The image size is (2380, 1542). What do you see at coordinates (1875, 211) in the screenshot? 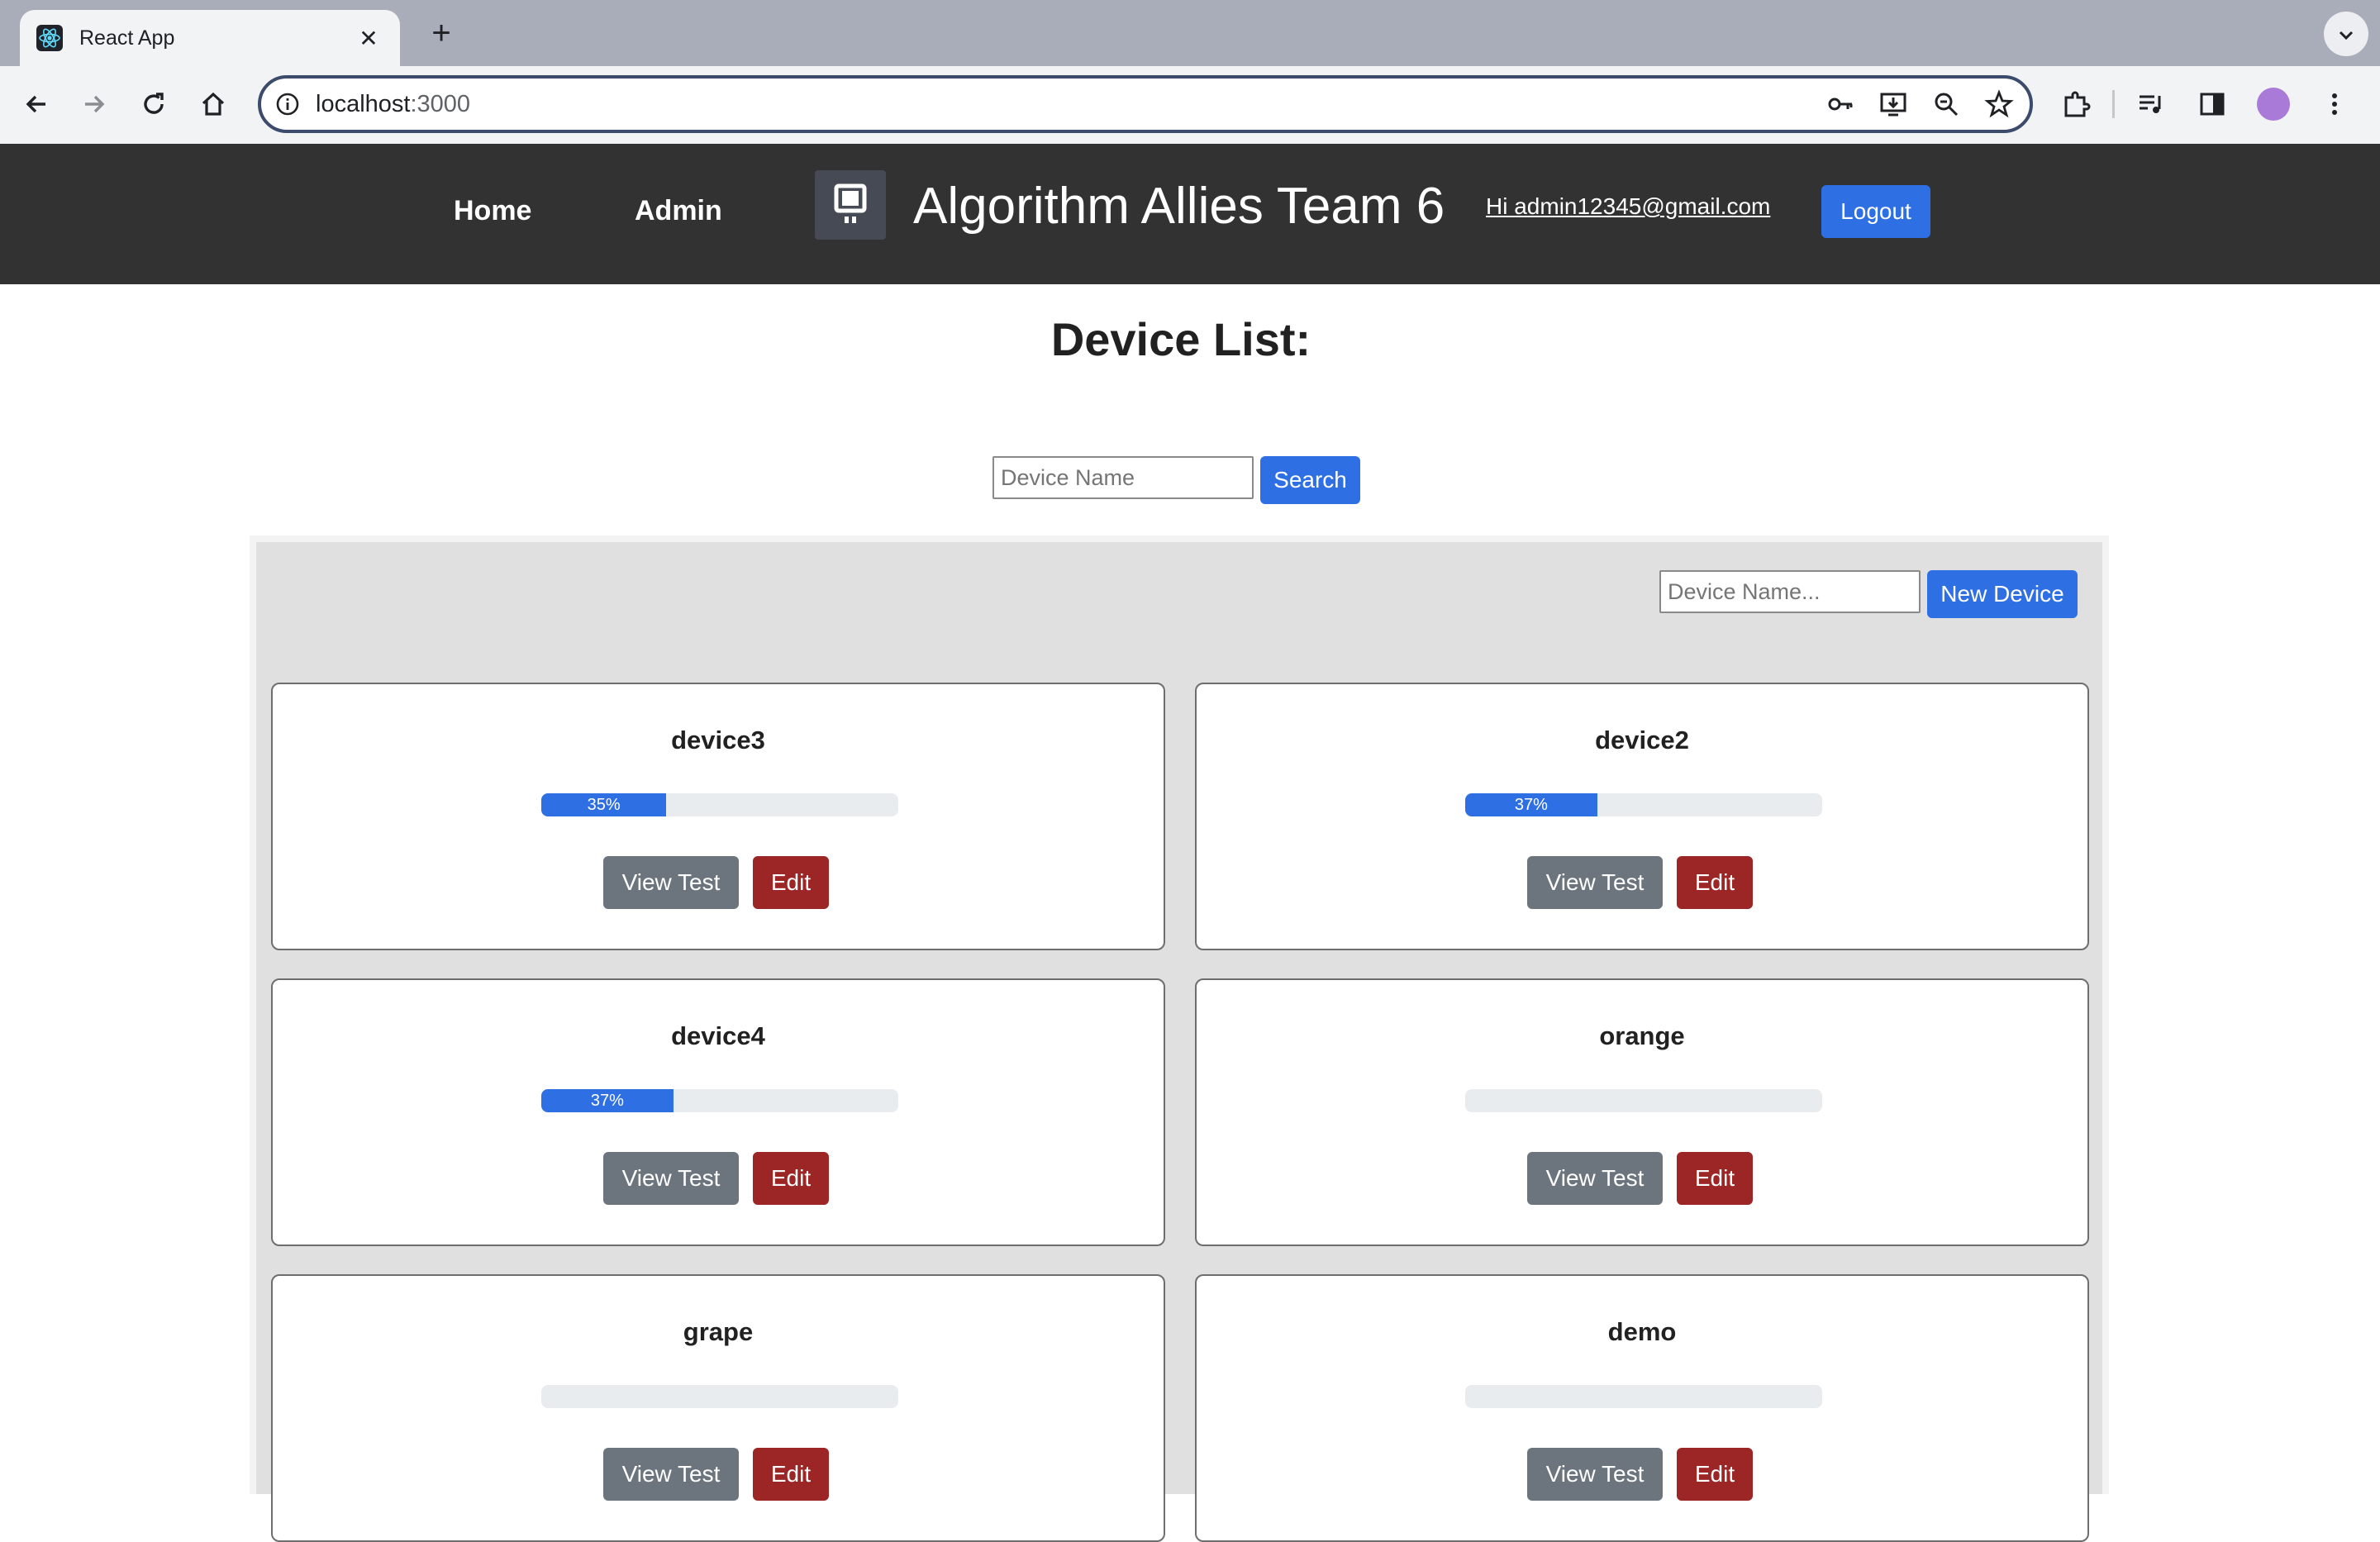
I see `logout-button: Logout` at bounding box center [1875, 211].